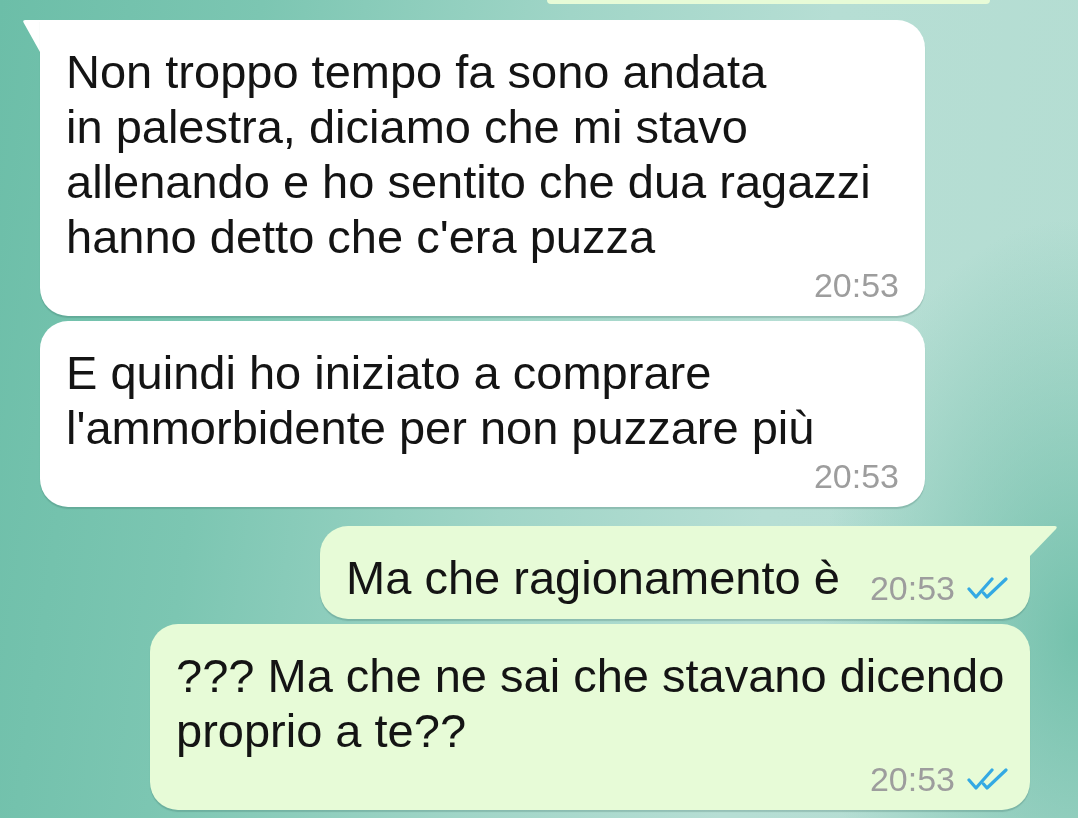 This screenshot has height=818, width=1078. What do you see at coordinates (590, 703) in the screenshot?
I see `message-text: ??? Ma che ne sai che stavano dicendo proprio a te??` at bounding box center [590, 703].